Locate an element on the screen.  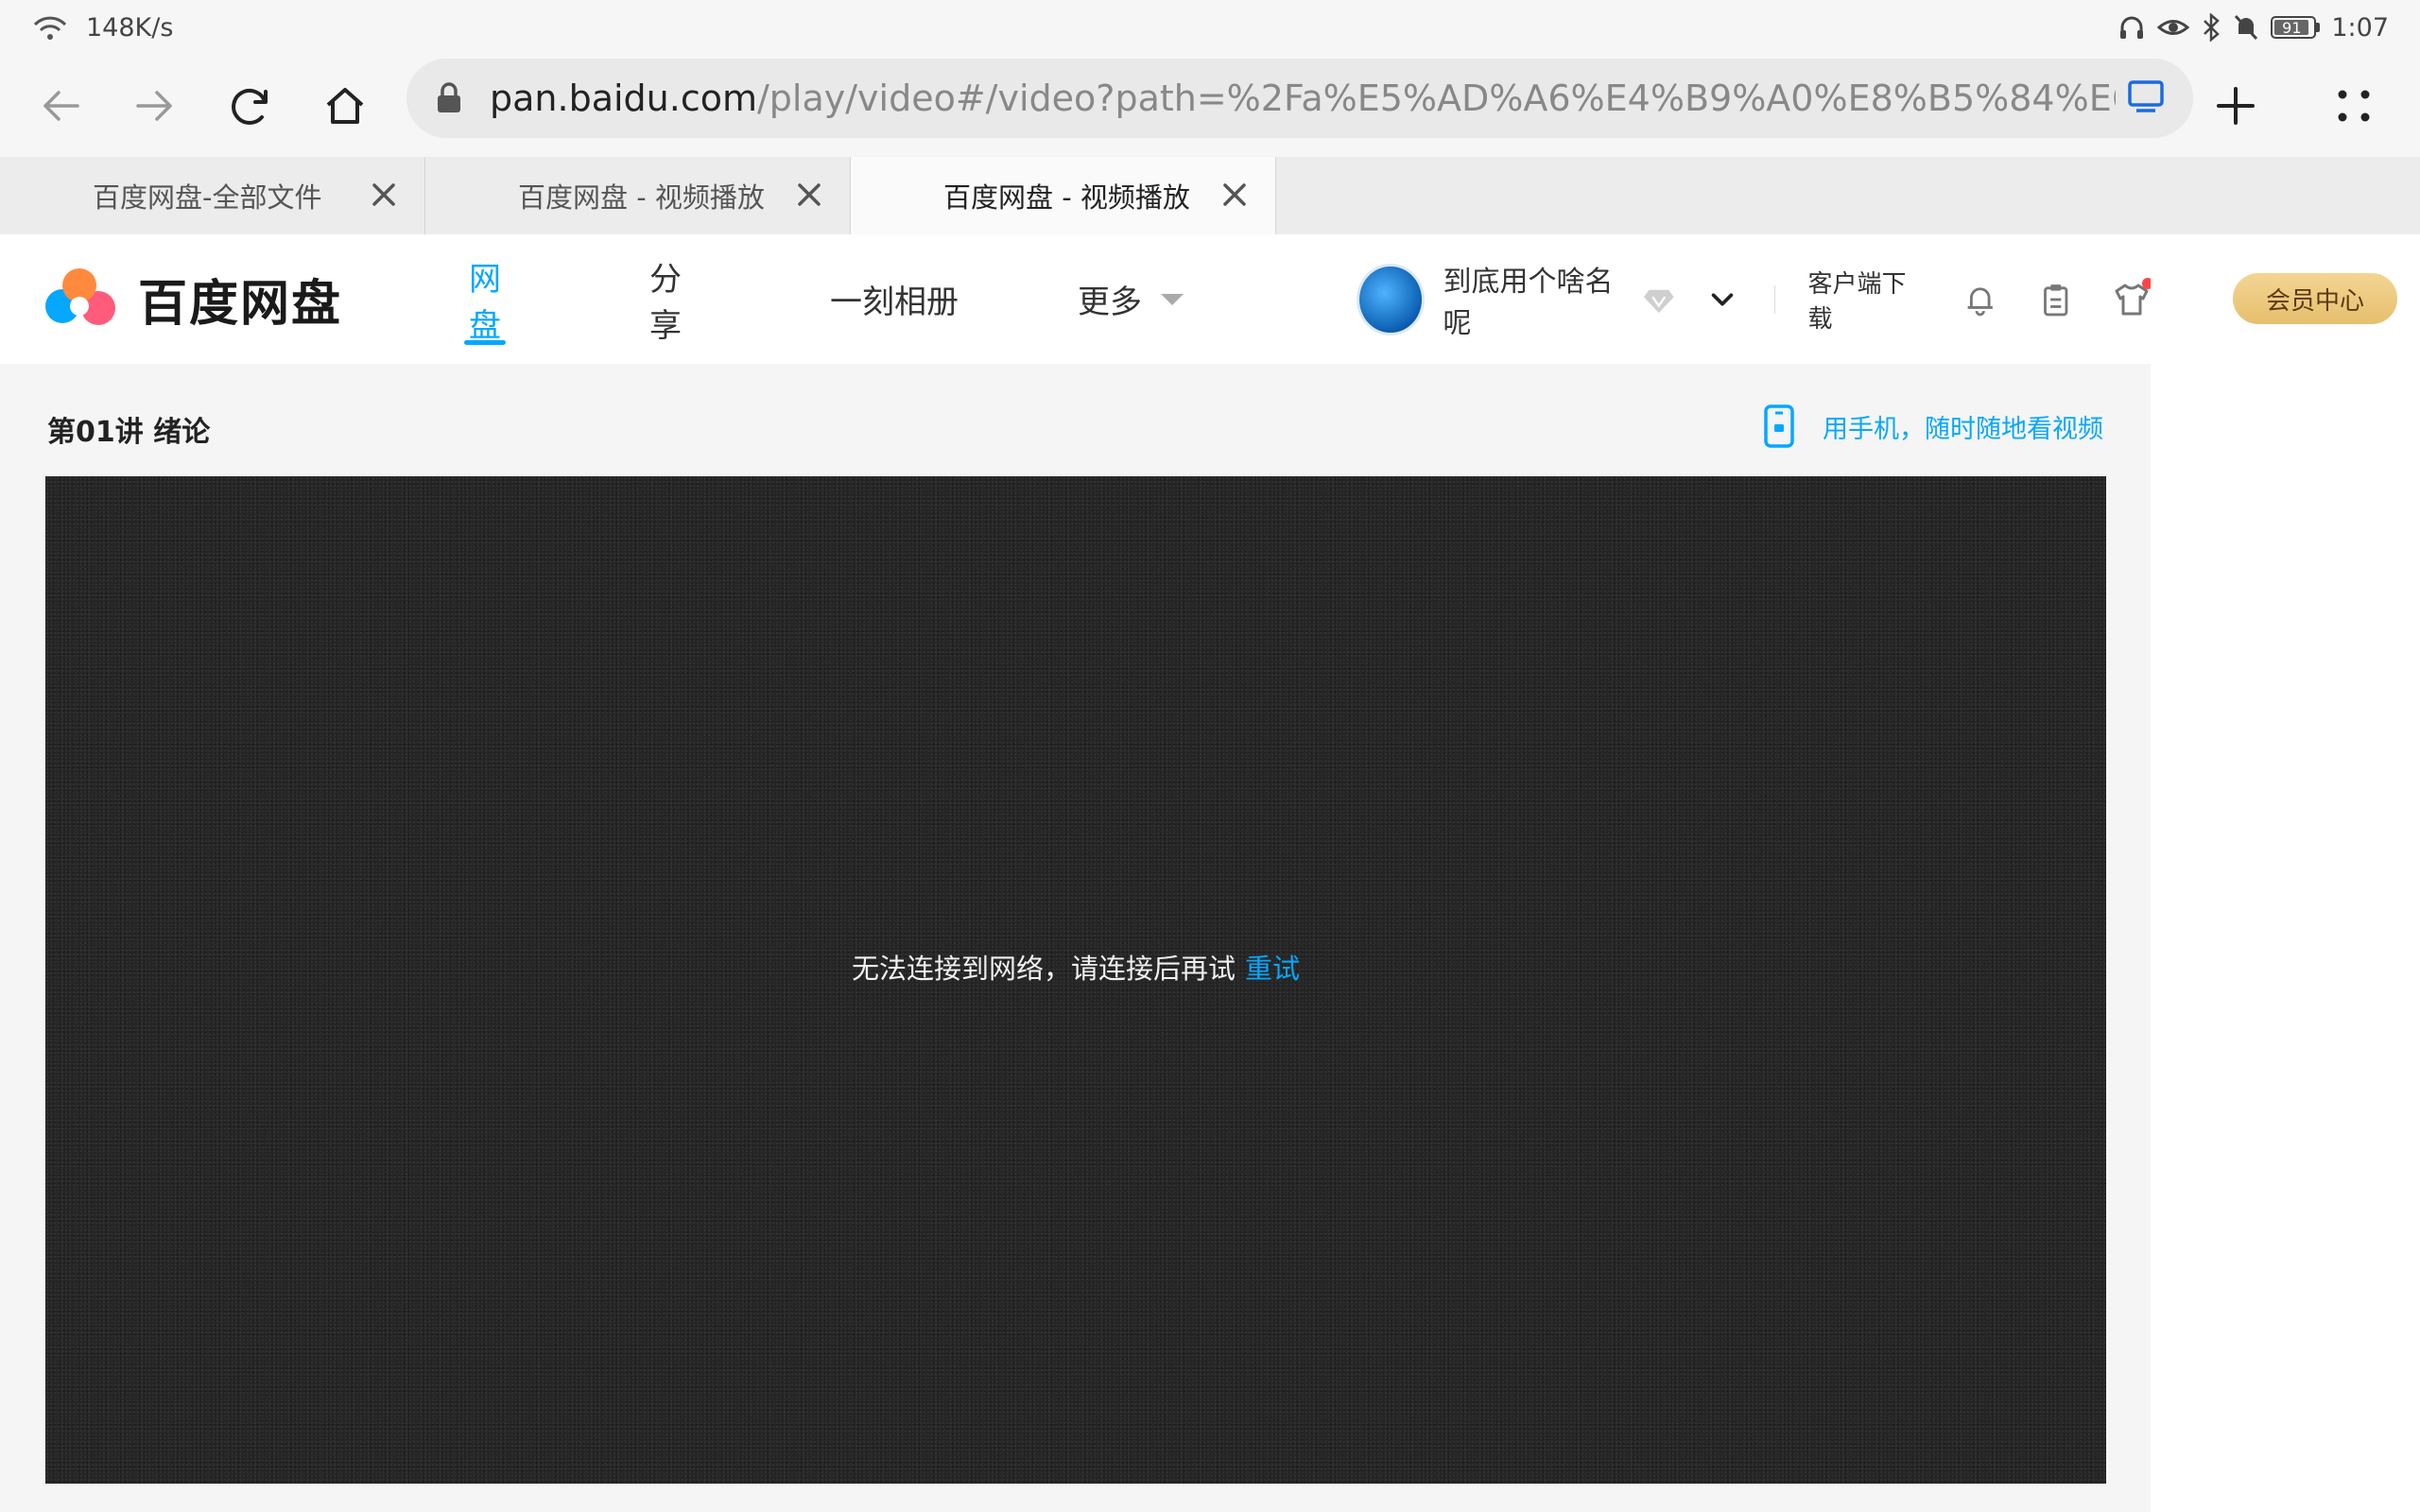
error-text: 无法连接到网络，请连接后再试 is located at coordinates (1043, 969).